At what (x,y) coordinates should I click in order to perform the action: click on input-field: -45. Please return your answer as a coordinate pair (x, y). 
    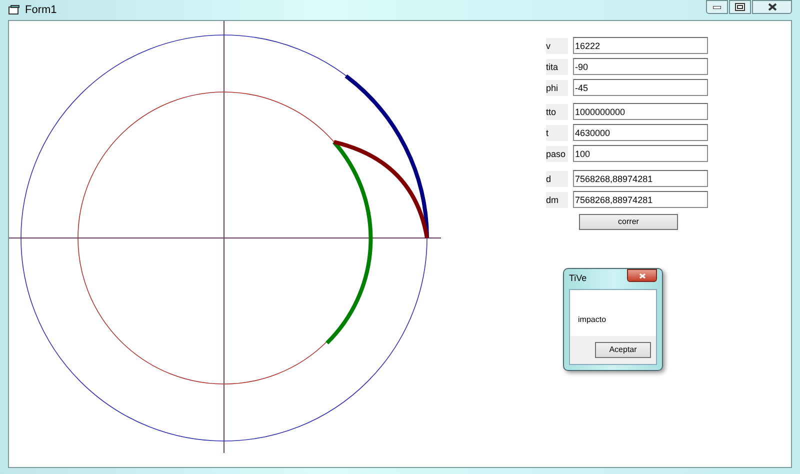
    Looking at the image, I should click on (640, 87).